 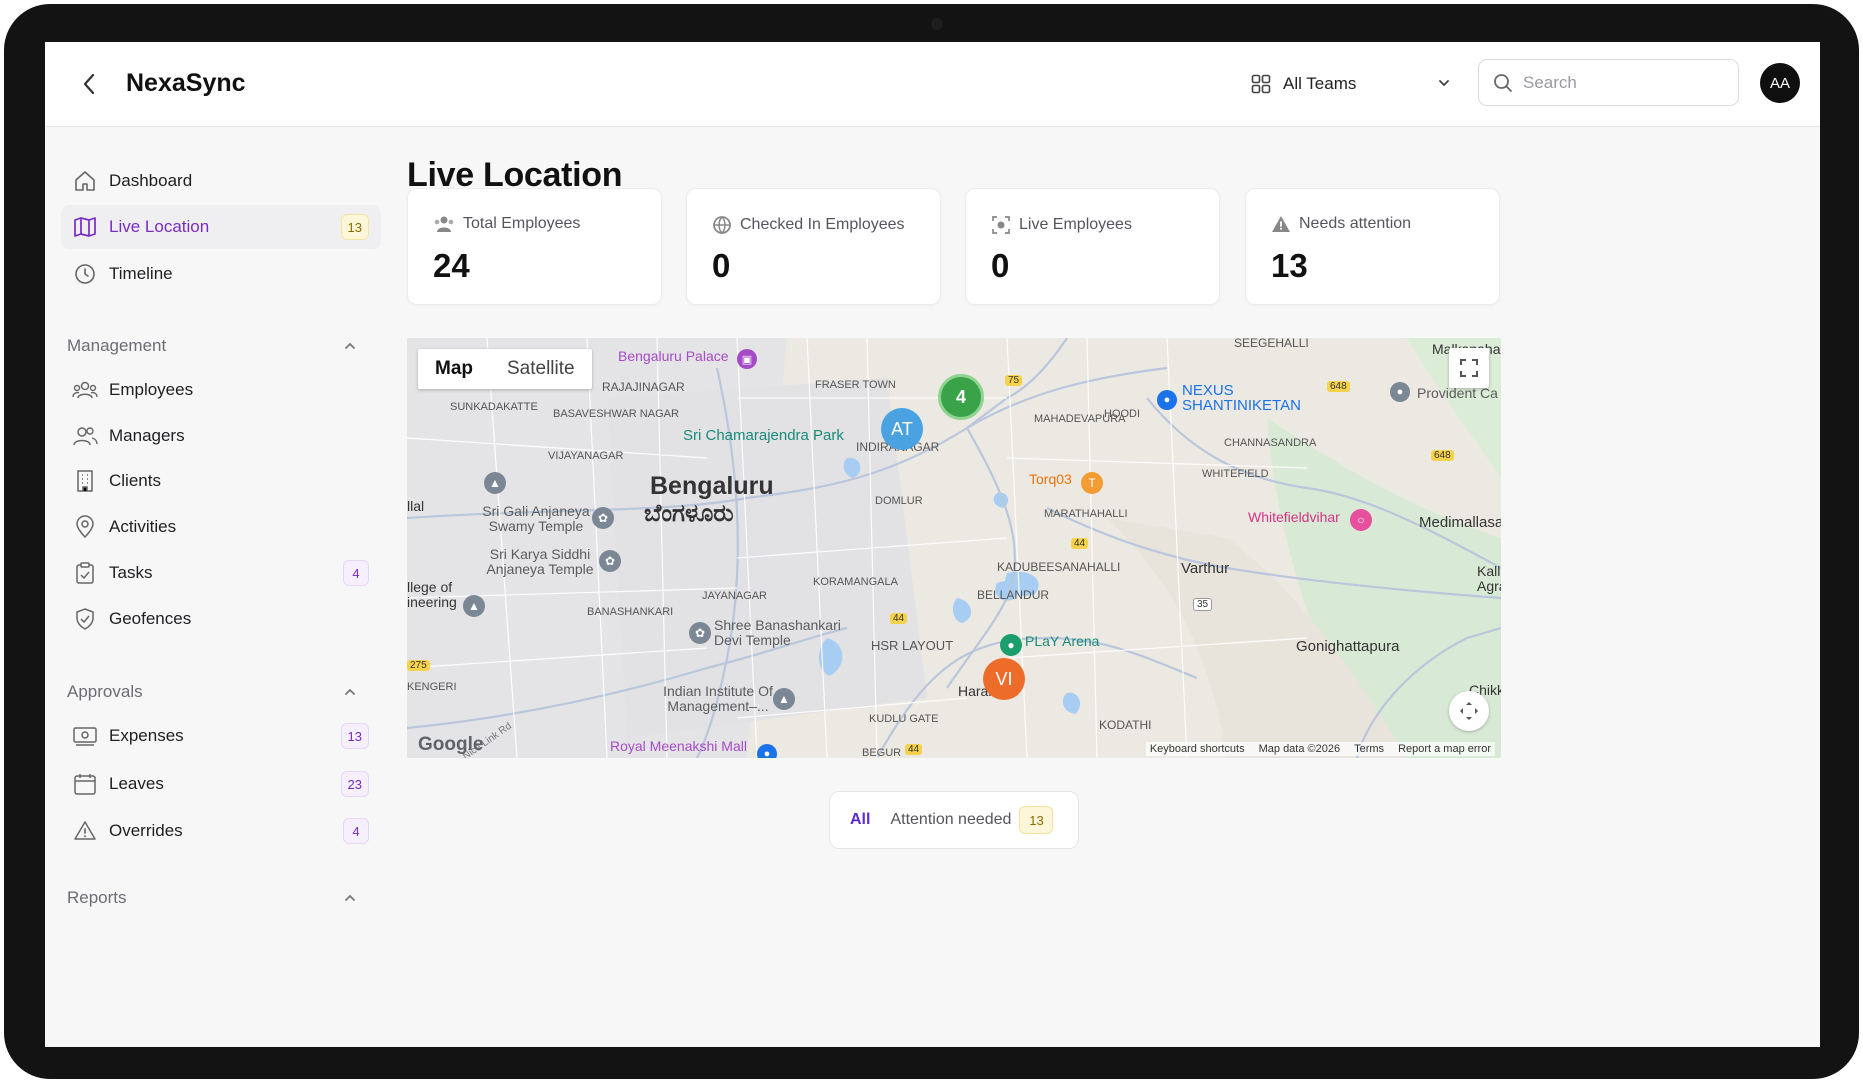 What do you see at coordinates (212, 692) in the screenshot?
I see `section-toggle-approvals: Approvals` at bounding box center [212, 692].